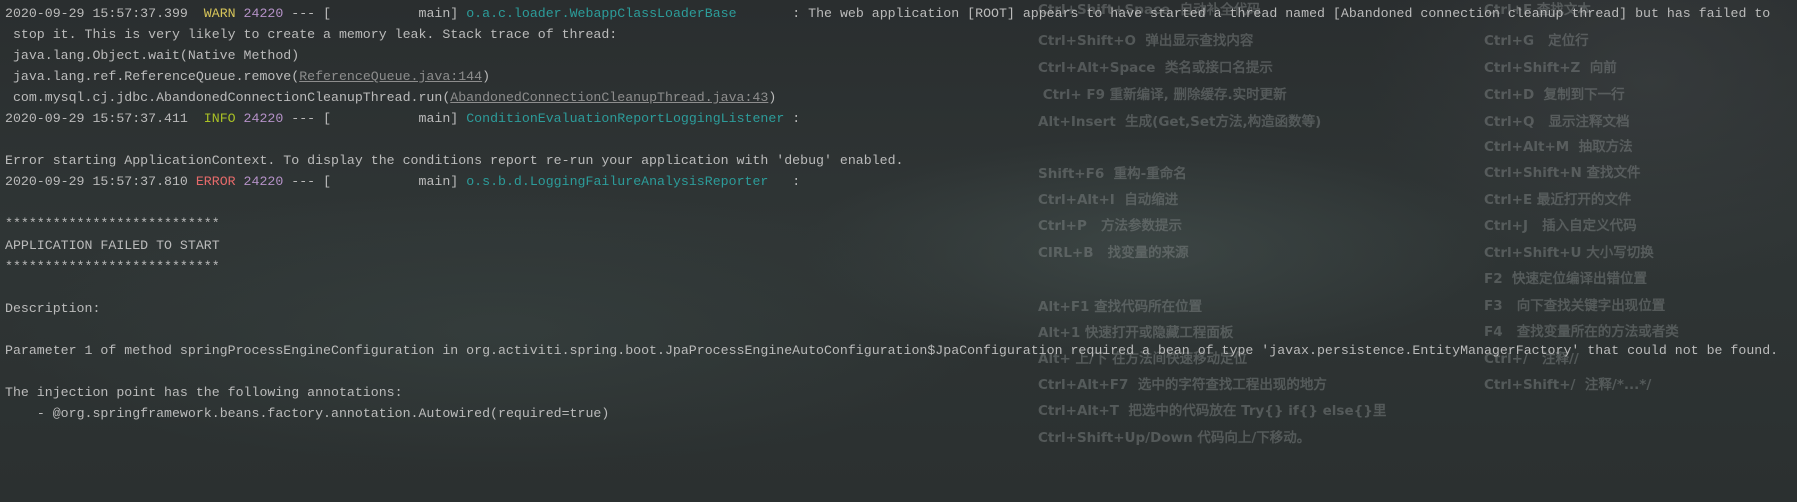 The height and width of the screenshot is (502, 1797). What do you see at coordinates (112, 245) in the screenshot?
I see `failure-title: APPLICATION FAILED TO START` at bounding box center [112, 245].